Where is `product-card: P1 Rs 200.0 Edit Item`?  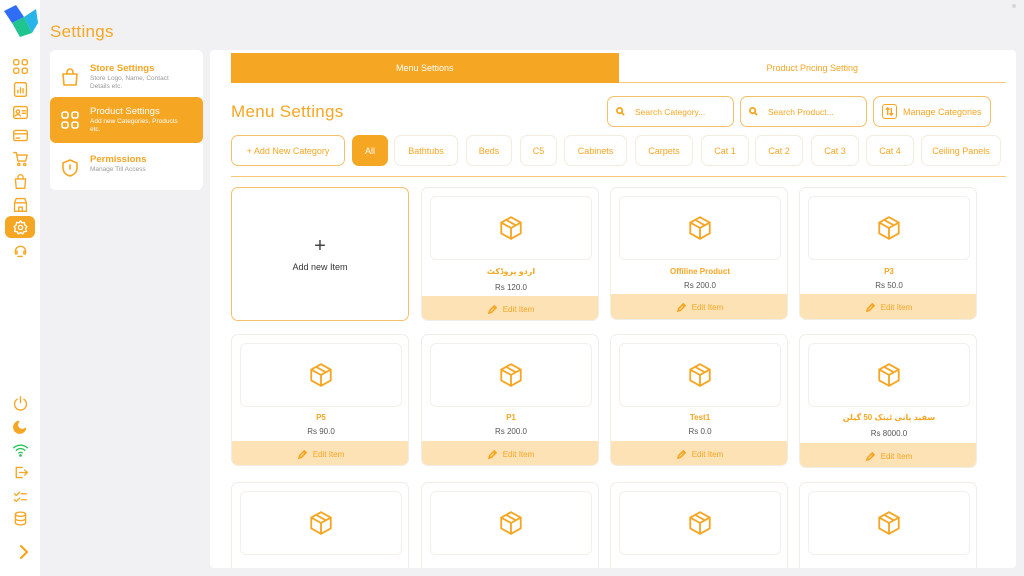 product-card: P1 Rs 200.0 Edit Item is located at coordinates (510, 400).